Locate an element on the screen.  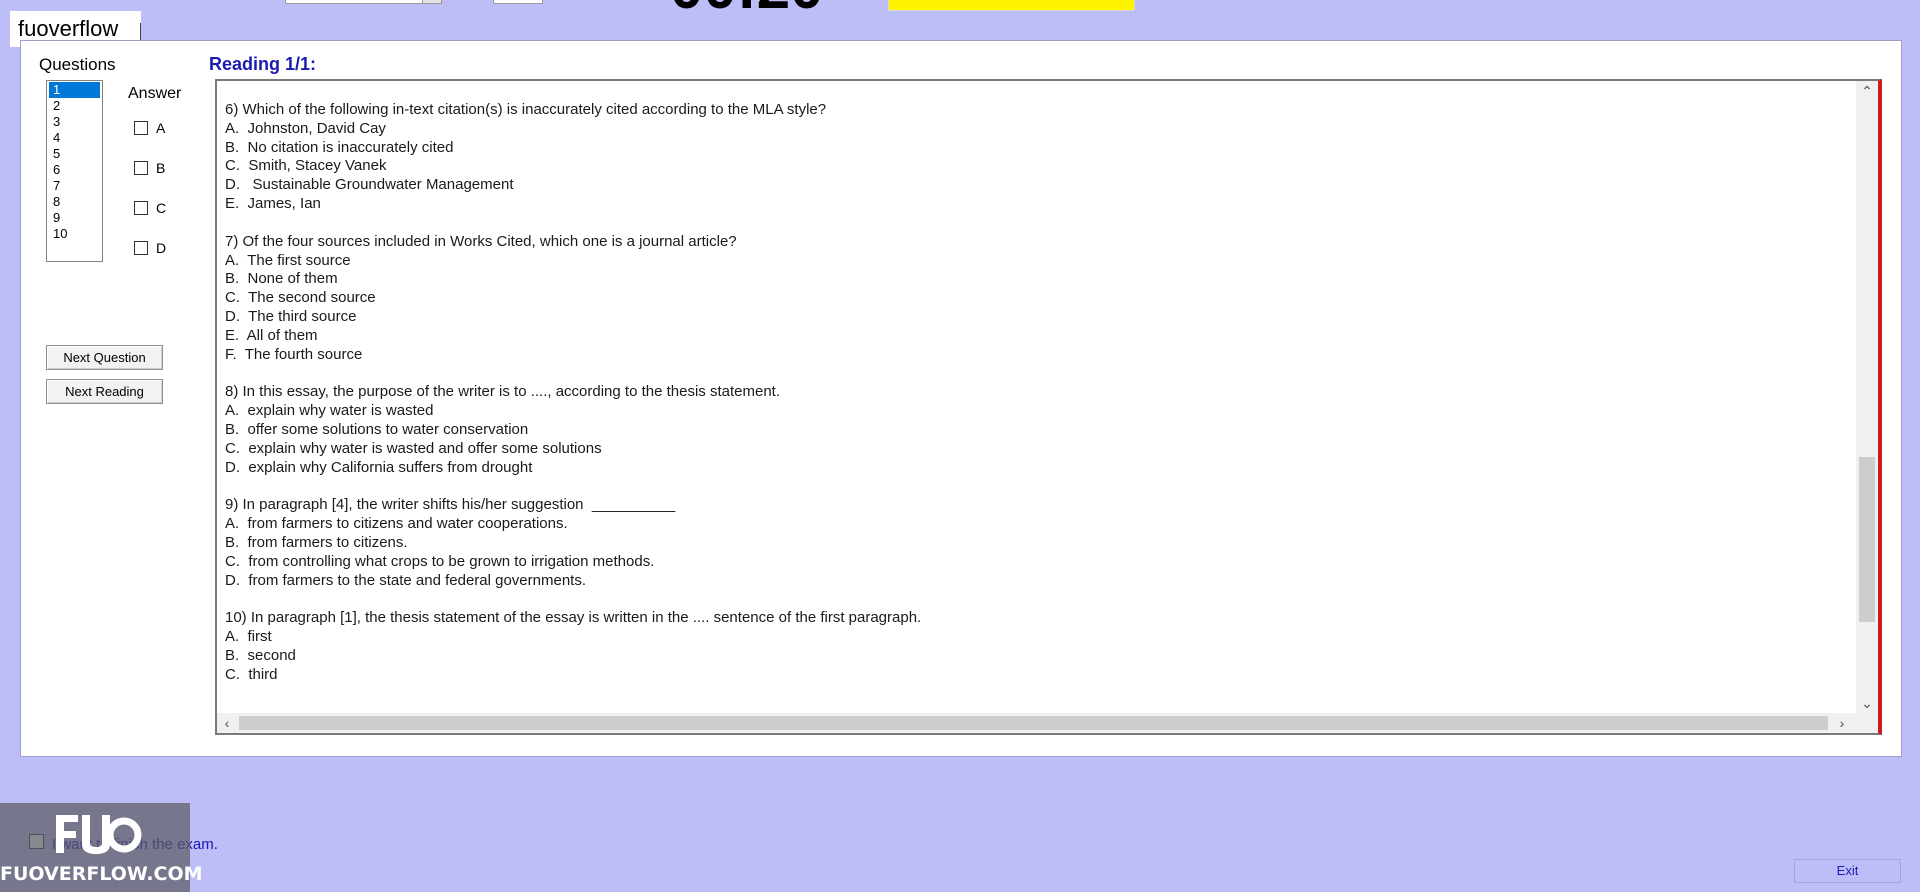
questions-label: Questions is located at coordinates (77, 64).